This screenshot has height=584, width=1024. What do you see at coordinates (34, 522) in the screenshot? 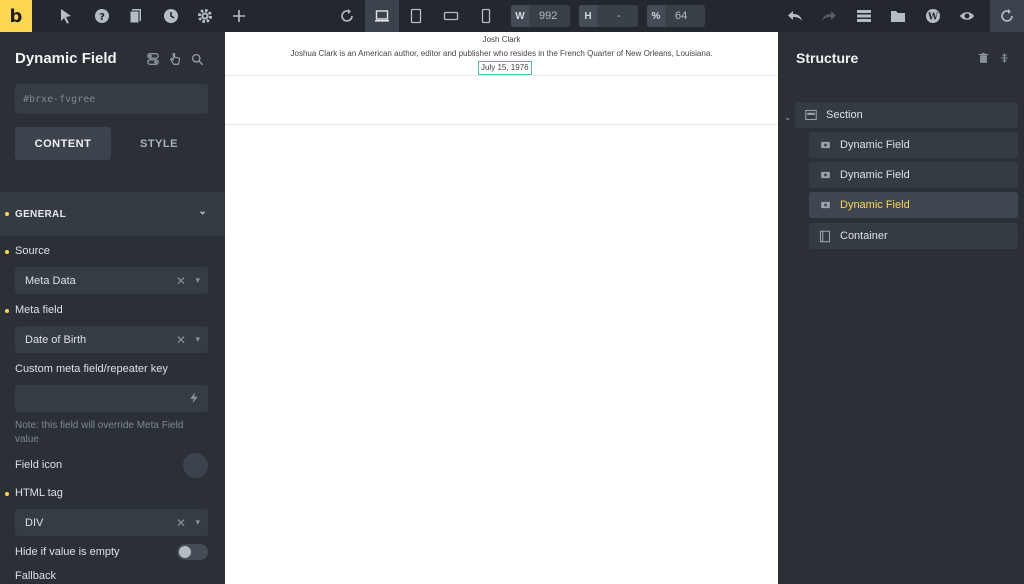
I see `html-tag-value: DIV` at bounding box center [34, 522].